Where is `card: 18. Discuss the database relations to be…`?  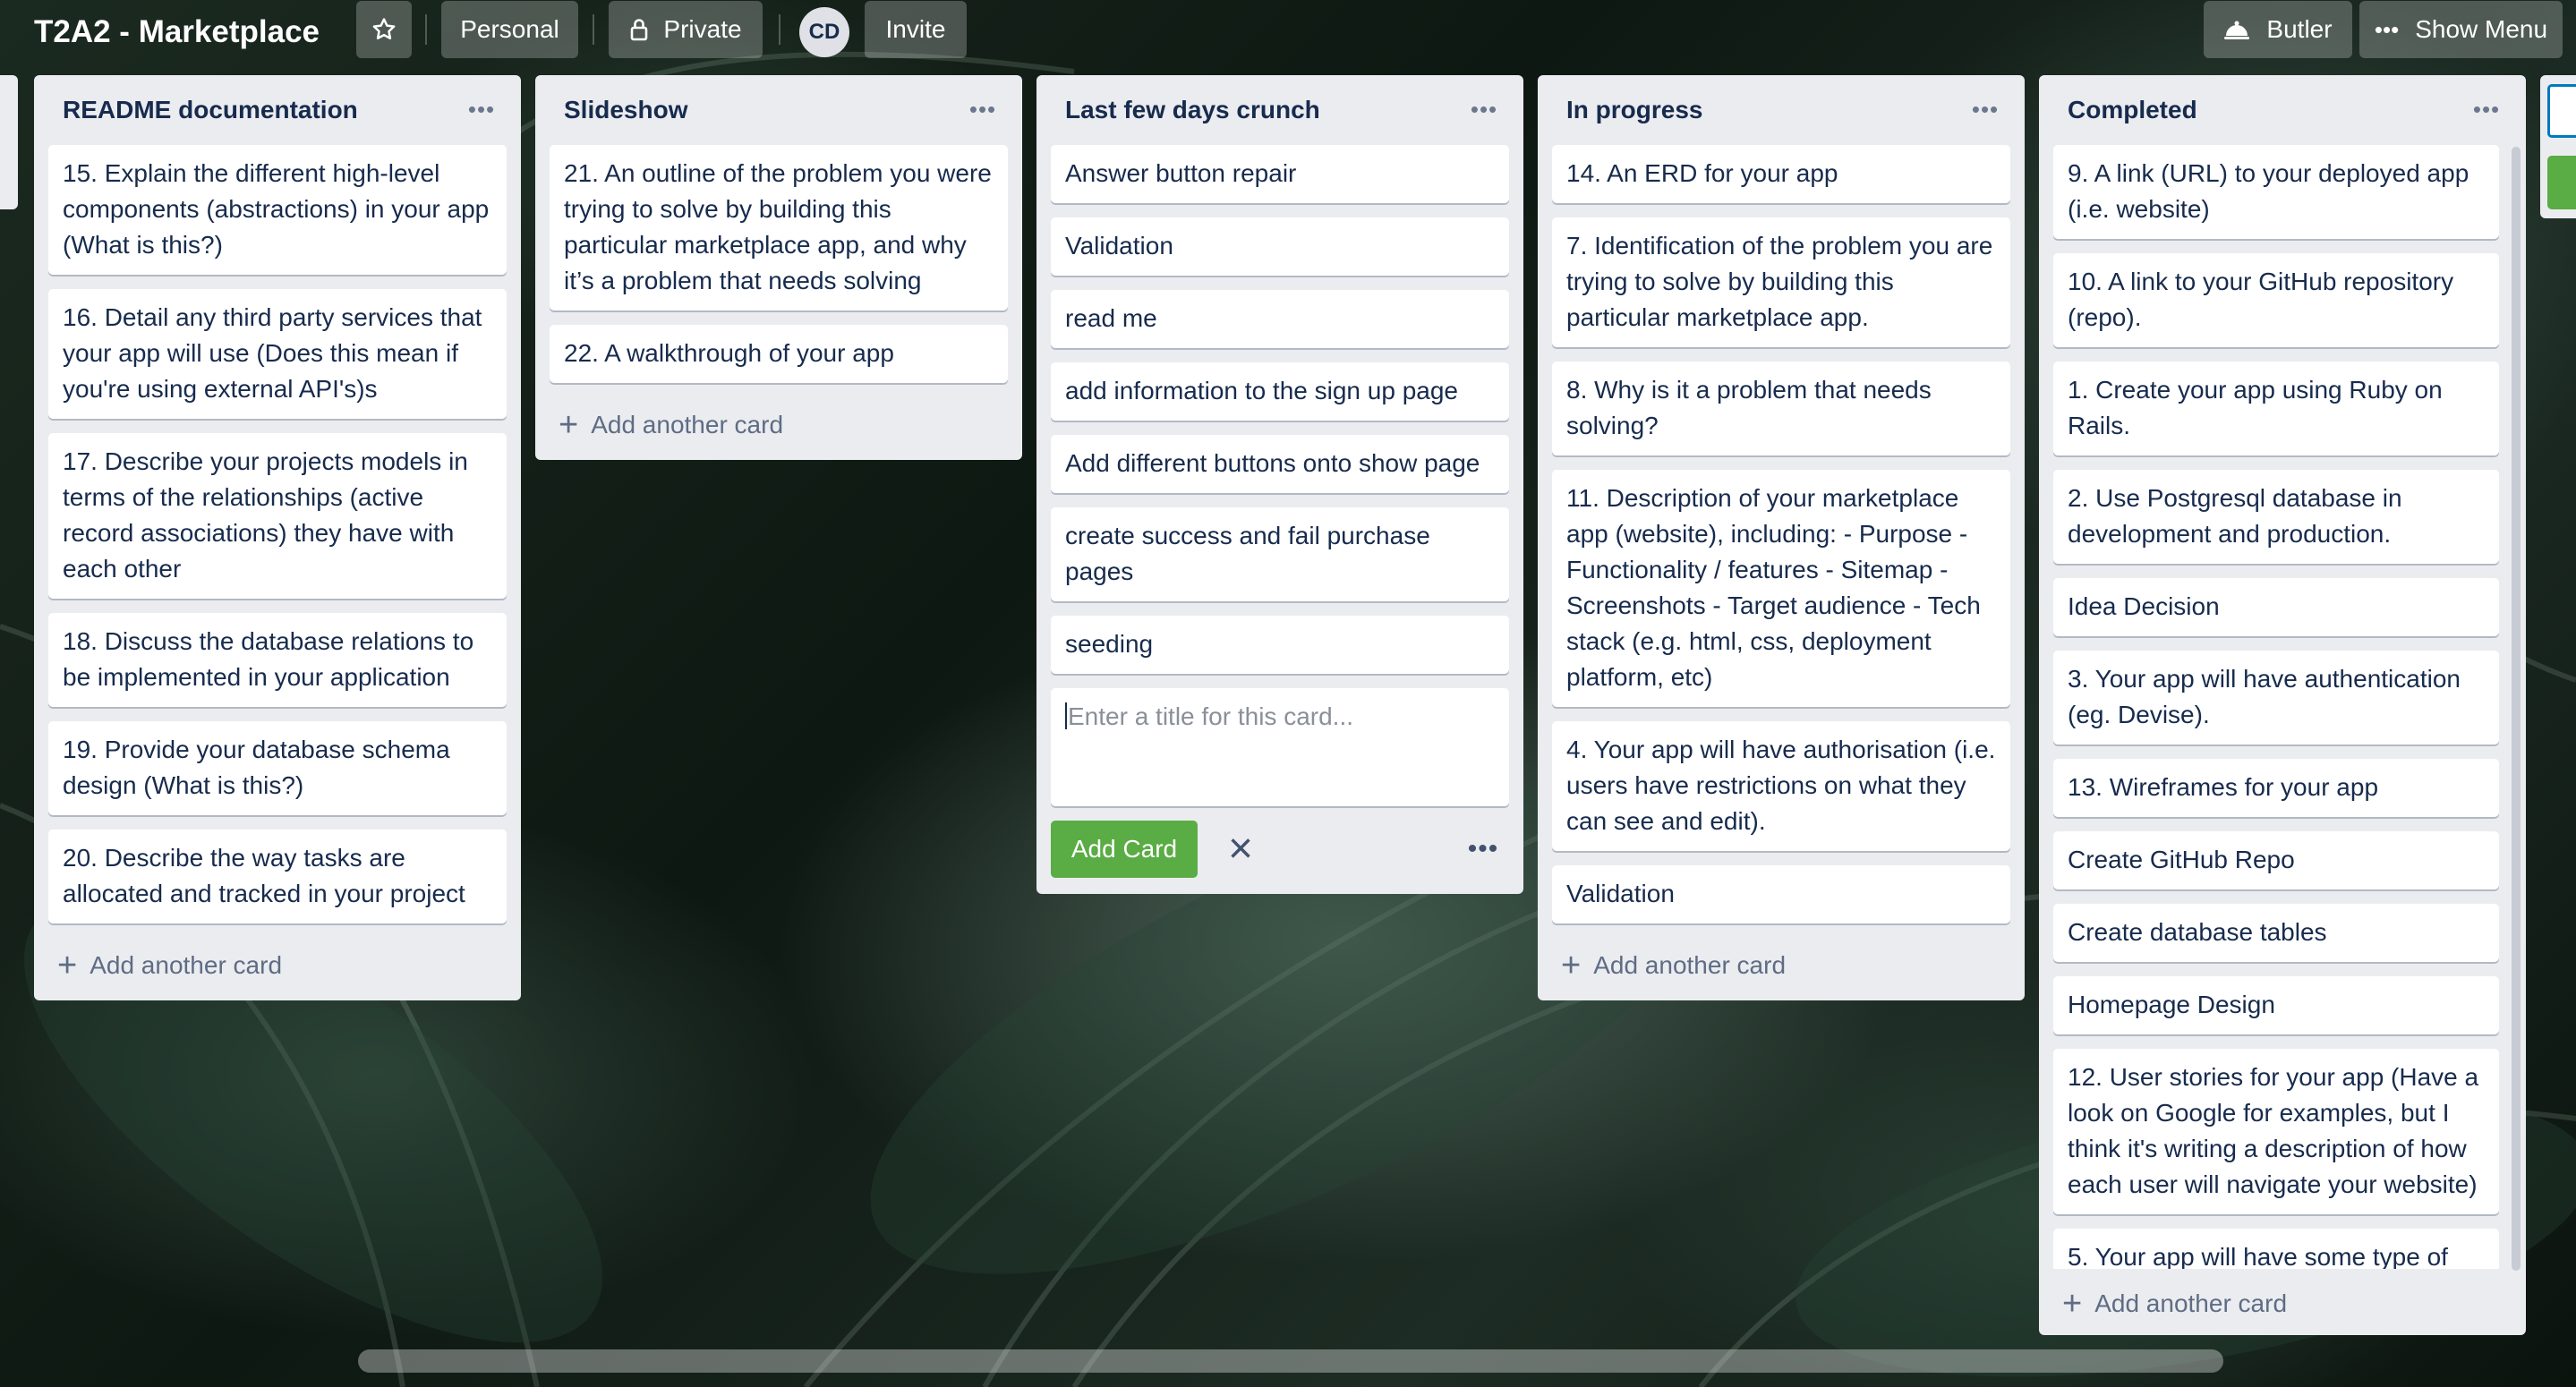 card: 18. Discuss the database relations to be… is located at coordinates (277, 660).